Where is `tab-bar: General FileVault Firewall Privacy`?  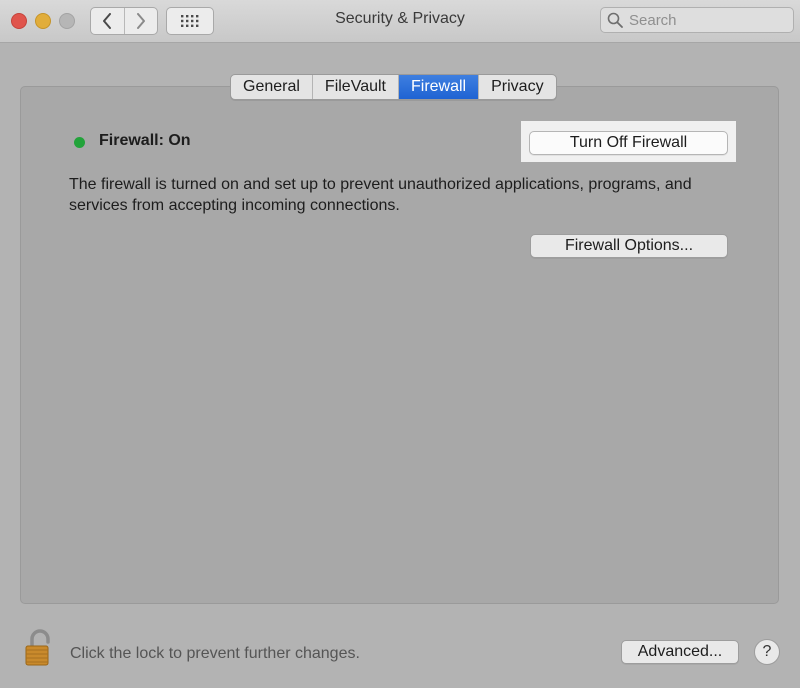 tab-bar: General FileVault Firewall Privacy is located at coordinates (393, 87).